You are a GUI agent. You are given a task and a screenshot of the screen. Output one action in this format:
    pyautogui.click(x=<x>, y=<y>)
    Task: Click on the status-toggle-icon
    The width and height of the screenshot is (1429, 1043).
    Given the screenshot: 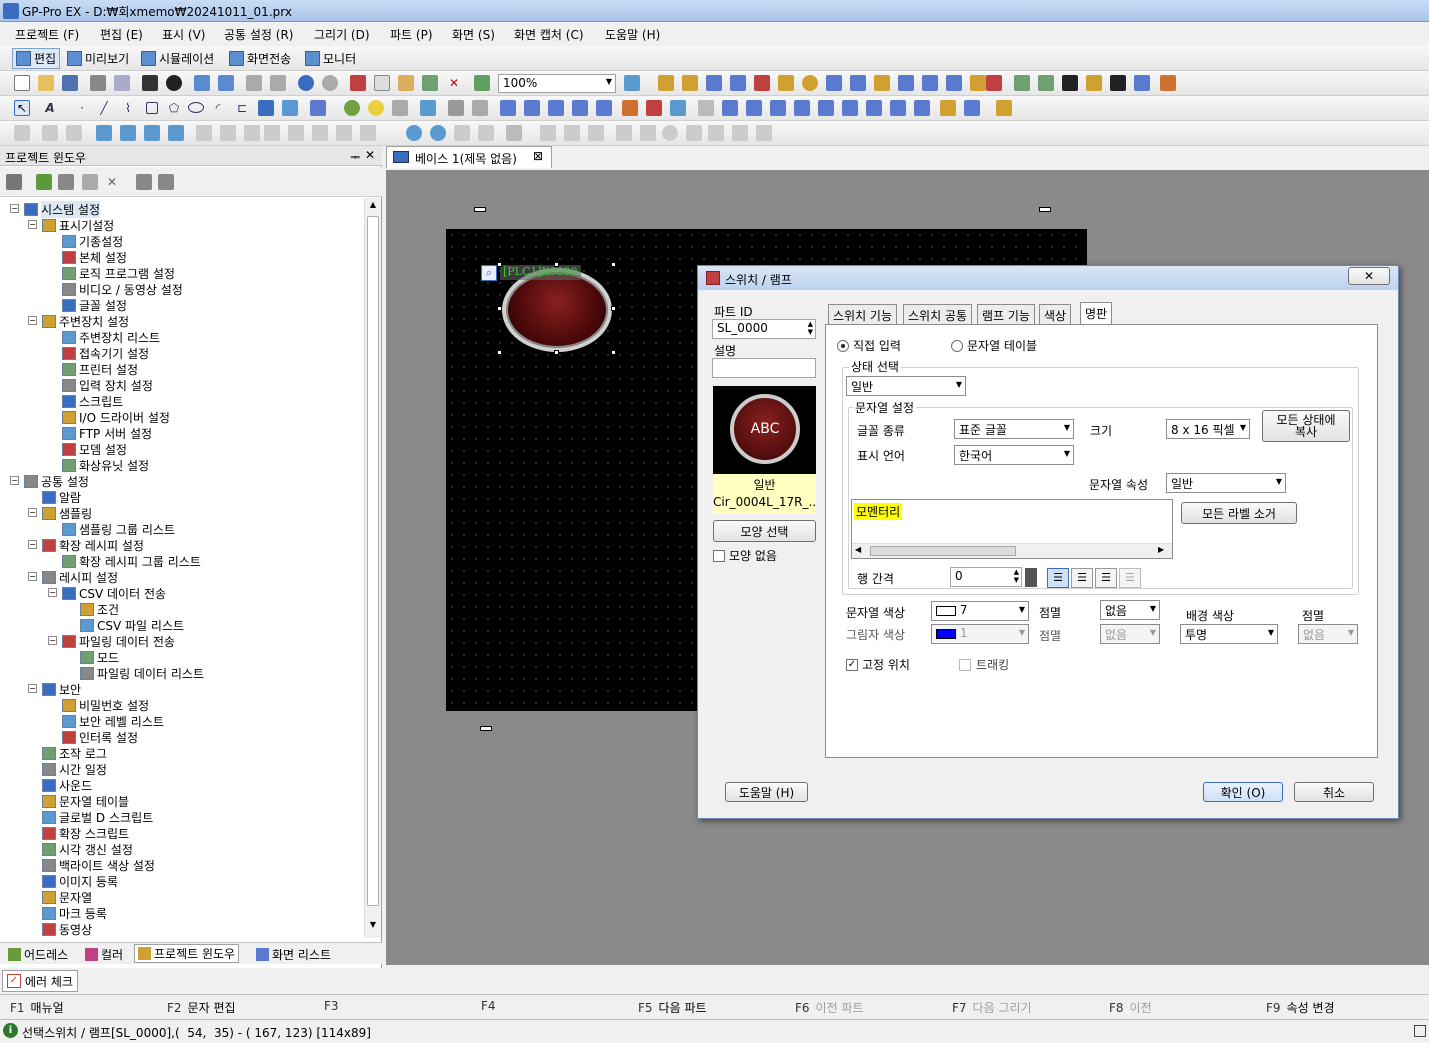 What is the action you would take?
    pyautogui.click(x=1420, y=1031)
    